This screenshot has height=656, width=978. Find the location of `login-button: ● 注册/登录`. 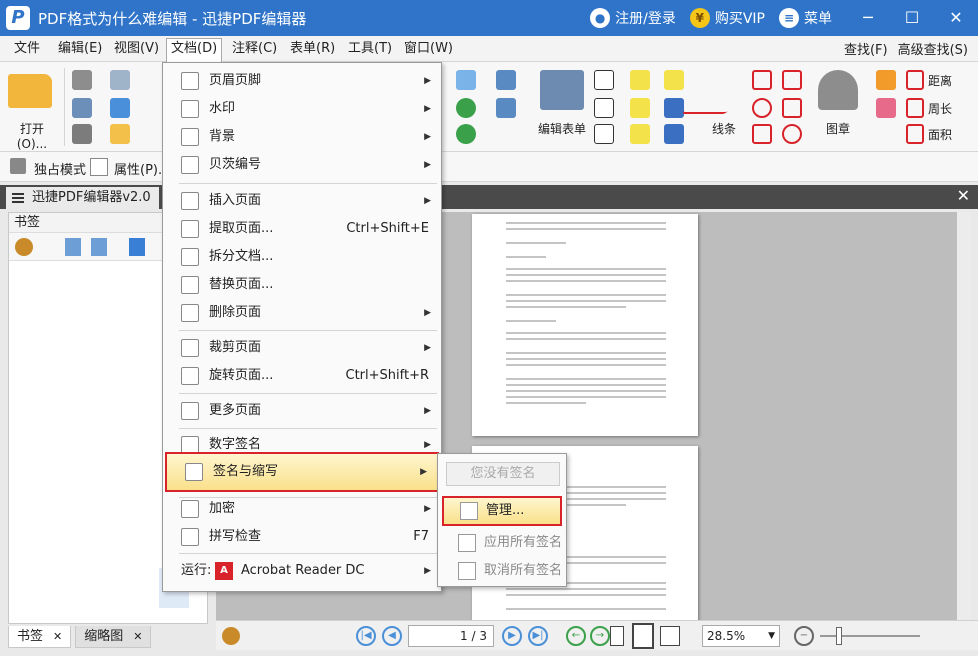

login-button: ● 注册/登录 is located at coordinates (633, 18).